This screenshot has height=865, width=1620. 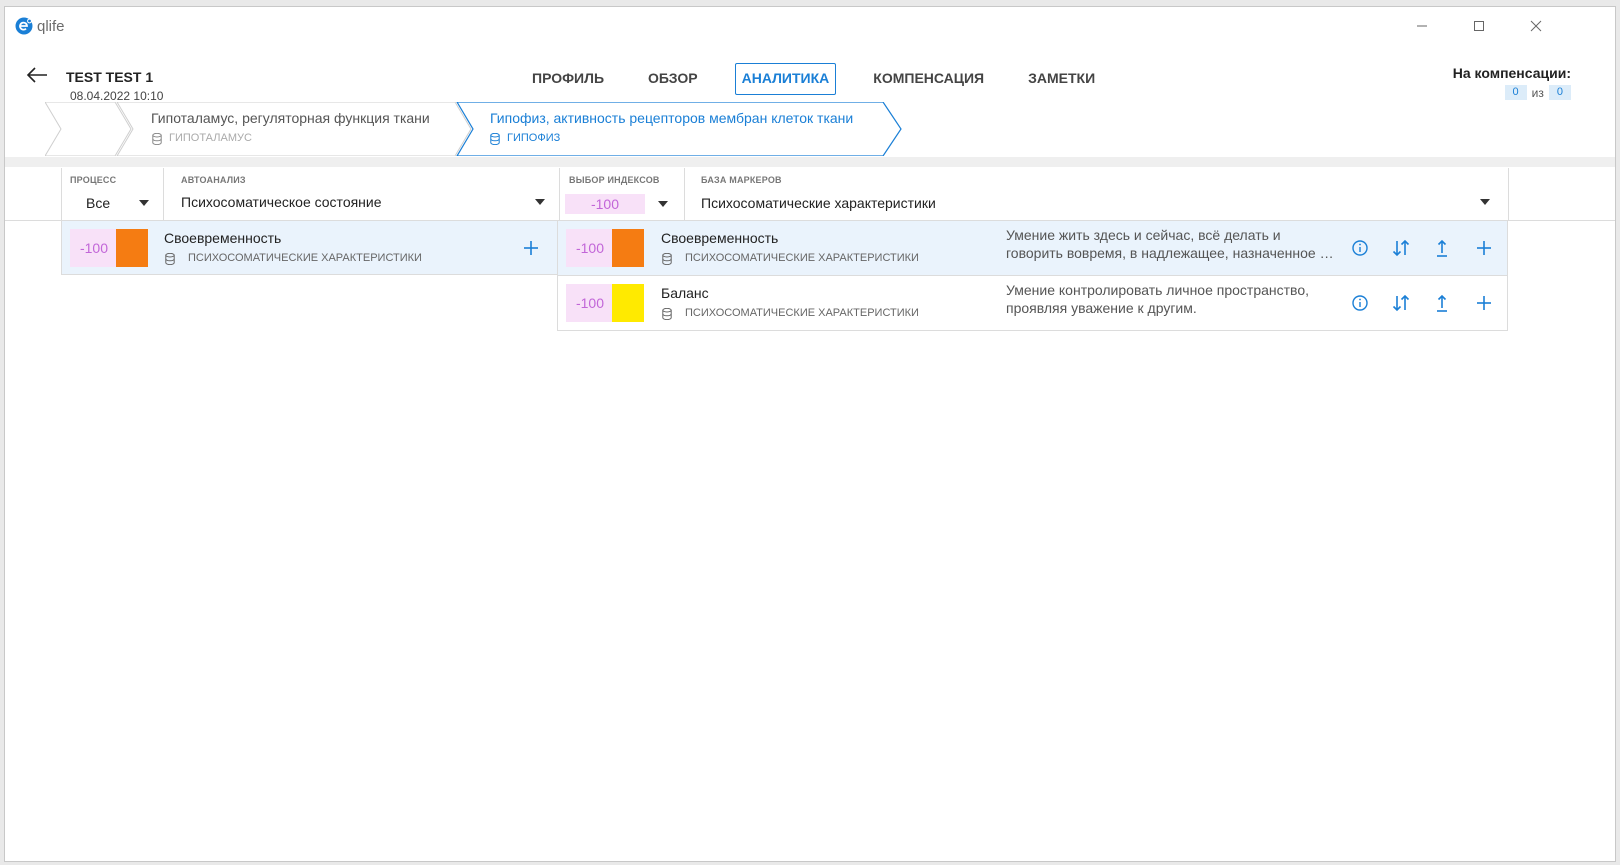 I want to click on process-select: Все, so click(x=112, y=194).